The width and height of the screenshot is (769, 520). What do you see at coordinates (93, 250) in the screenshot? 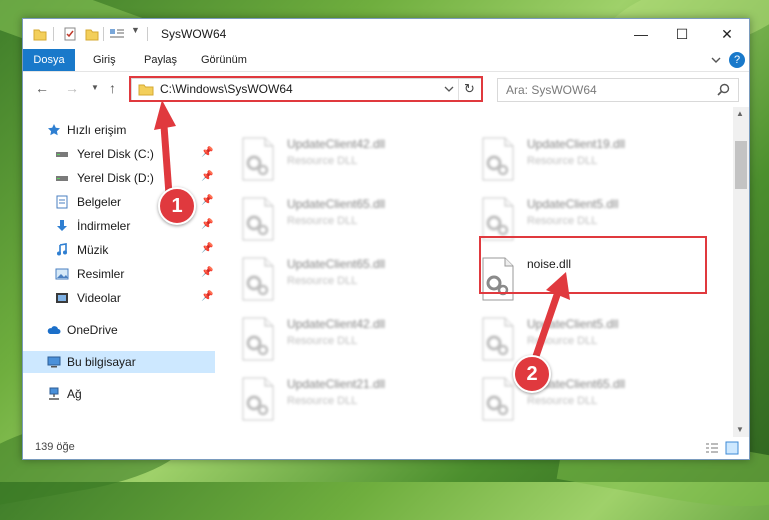
I see `sidebar-item-label: Müzik` at bounding box center [93, 250].